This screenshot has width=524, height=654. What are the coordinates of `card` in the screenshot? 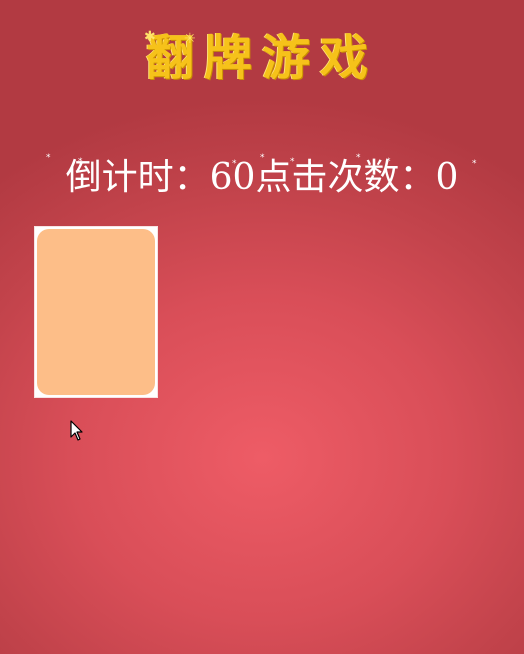 It's located at (96, 312).